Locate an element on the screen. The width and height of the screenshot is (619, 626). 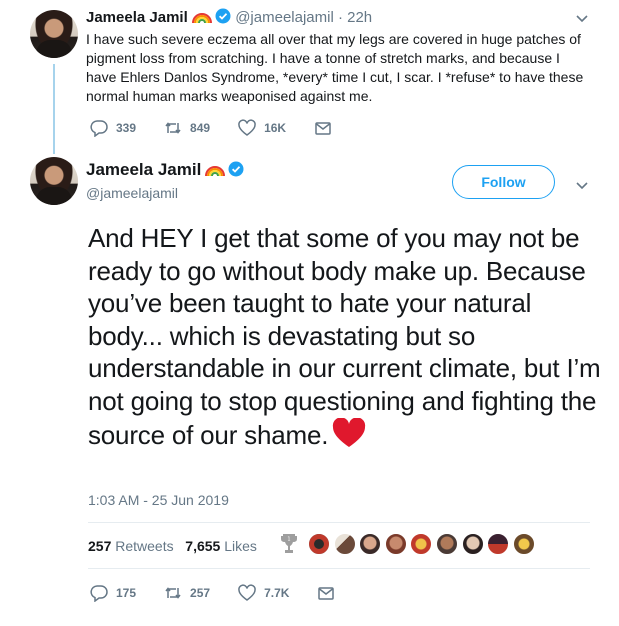
reply-retweet-button: 849 is located at coordinates (187, 128).